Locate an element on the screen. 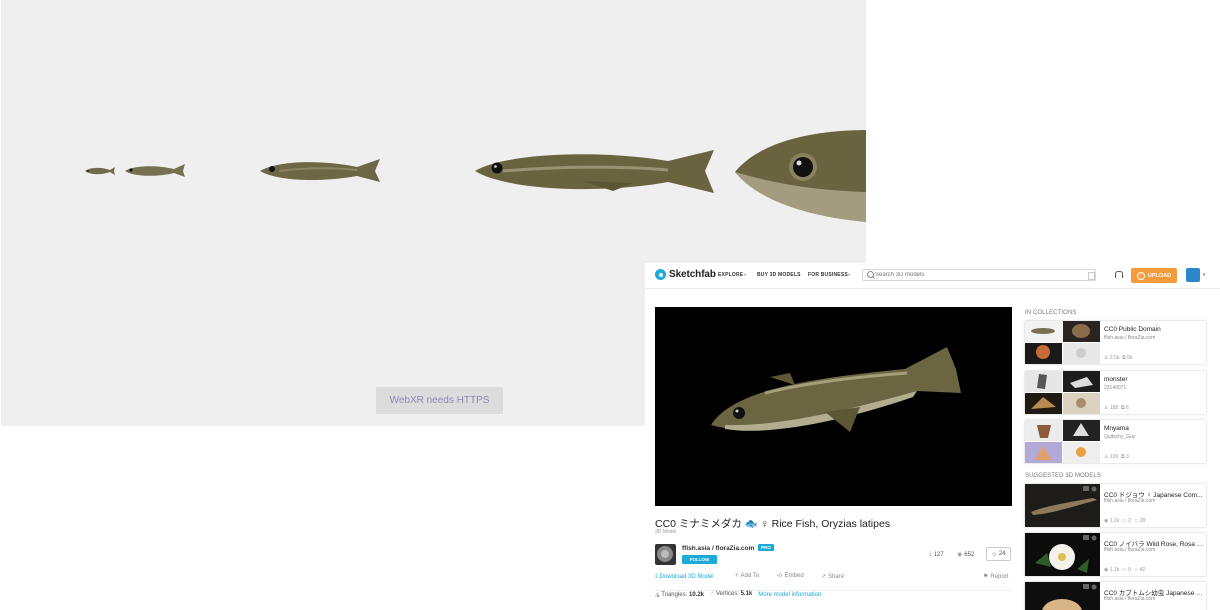 The height and width of the screenshot is (610, 1220). nav-buy-3d-models: BUY 3D MODELS is located at coordinates (779, 275).